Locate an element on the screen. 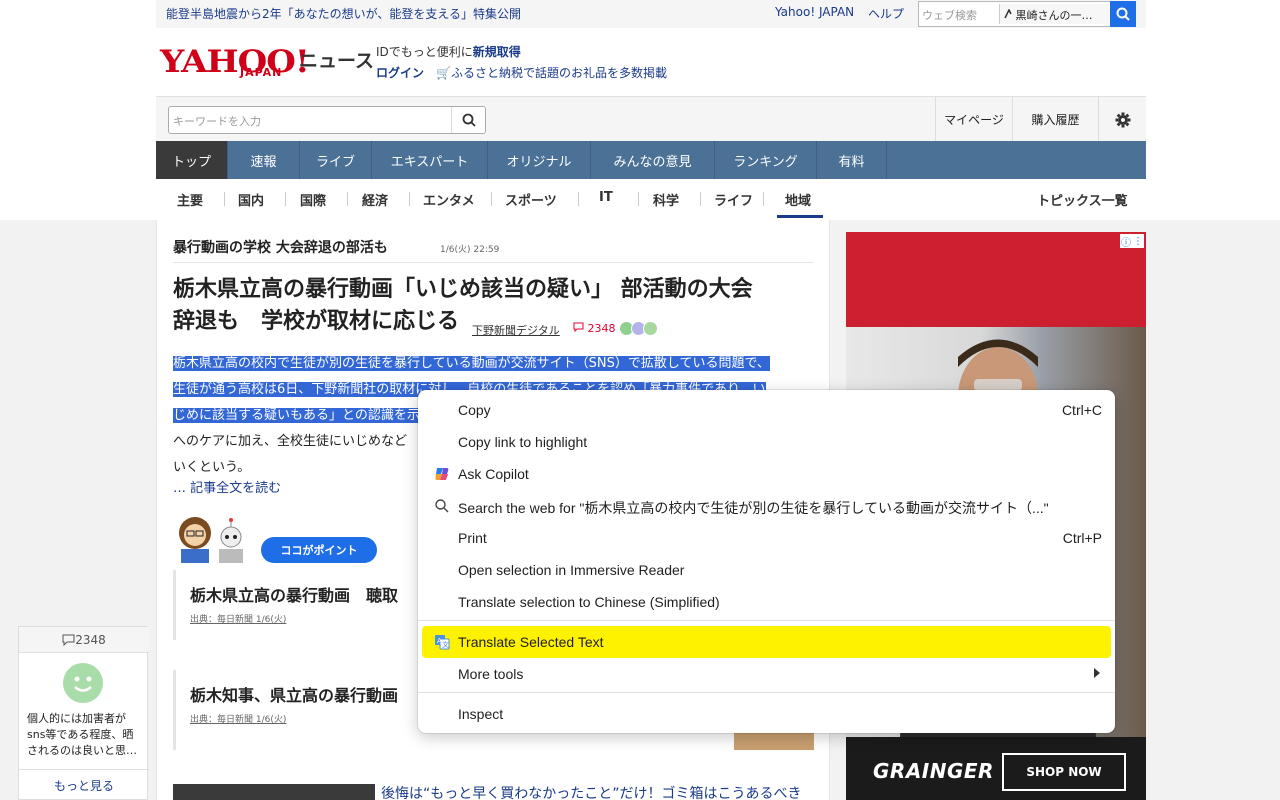 This screenshot has width=1280, height=800. cat-entertainment: エンタメ is located at coordinates (449, 199).